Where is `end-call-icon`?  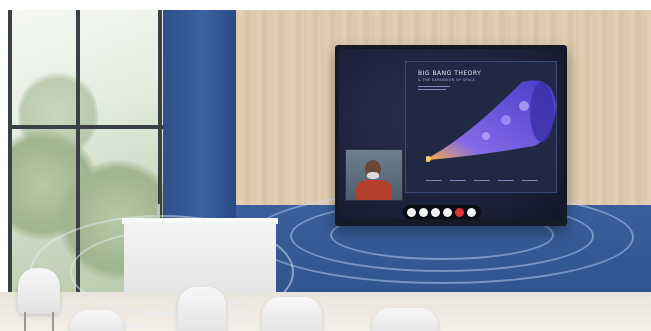 end-call-icon is located at coordinates (459, 212).